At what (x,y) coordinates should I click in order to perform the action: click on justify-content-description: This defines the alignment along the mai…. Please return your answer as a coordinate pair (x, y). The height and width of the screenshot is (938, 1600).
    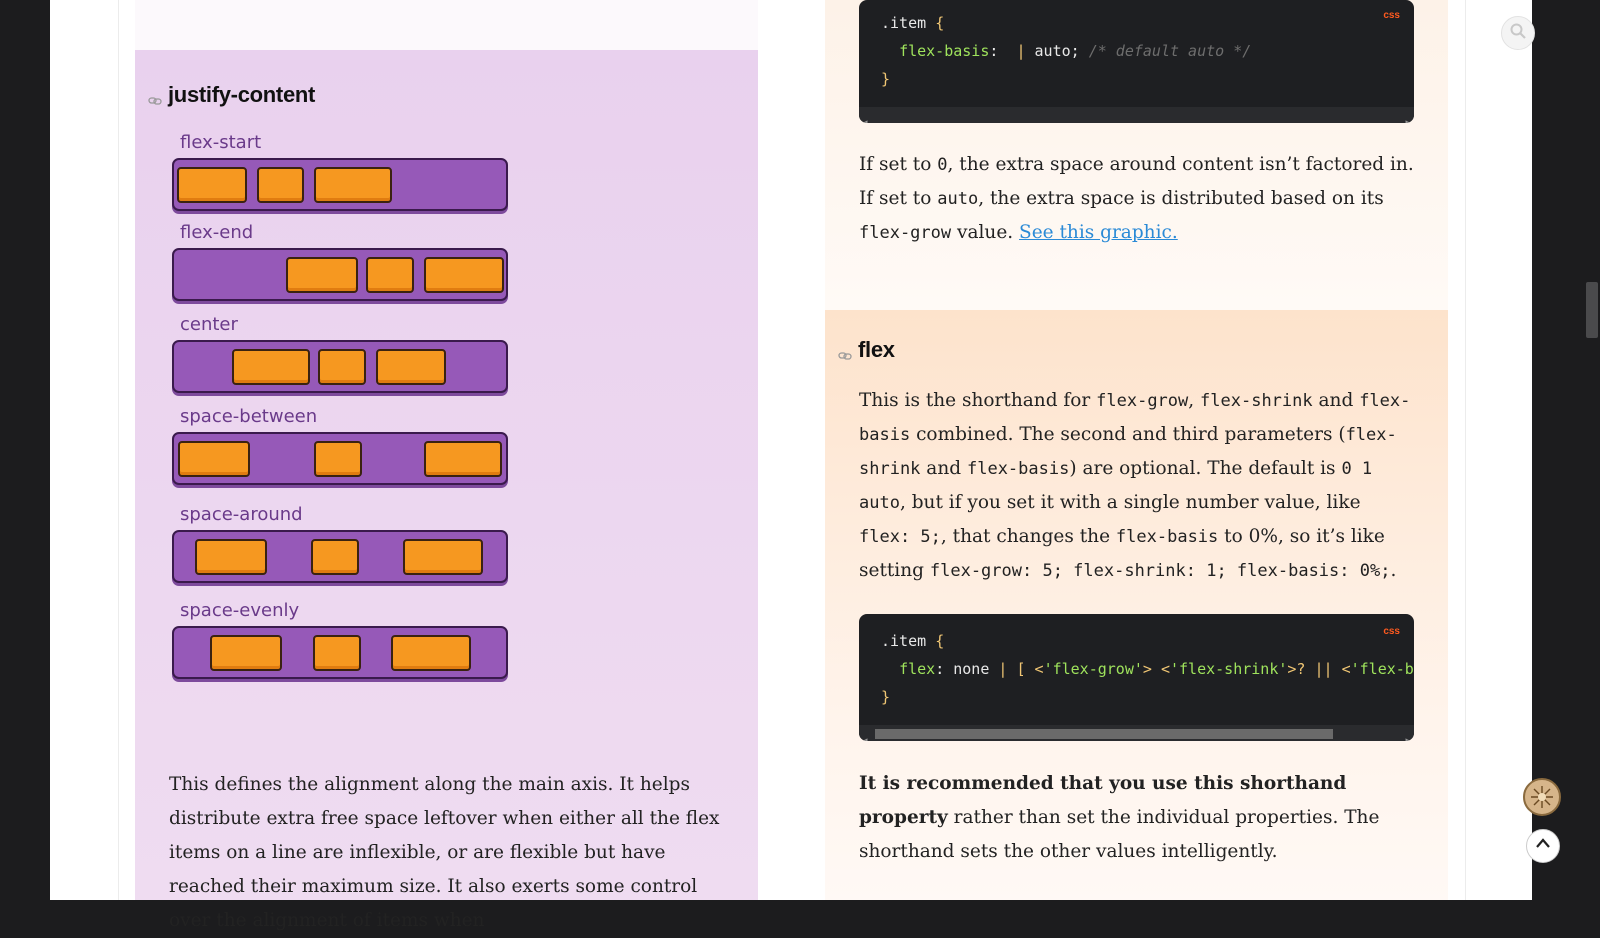
    Looking at the image, I should click on (444, 852).